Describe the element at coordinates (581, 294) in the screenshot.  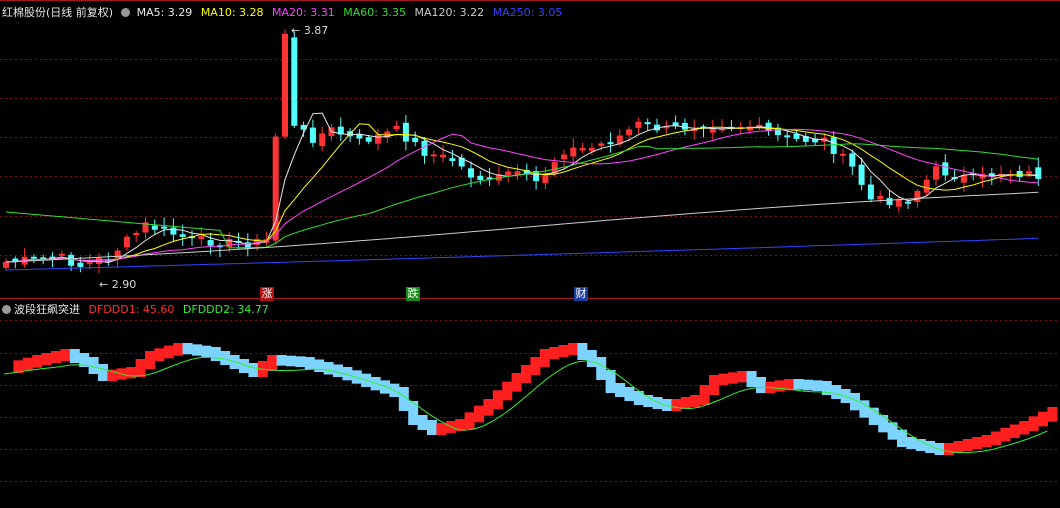
I see `event-marker-cai: 财` at that location.